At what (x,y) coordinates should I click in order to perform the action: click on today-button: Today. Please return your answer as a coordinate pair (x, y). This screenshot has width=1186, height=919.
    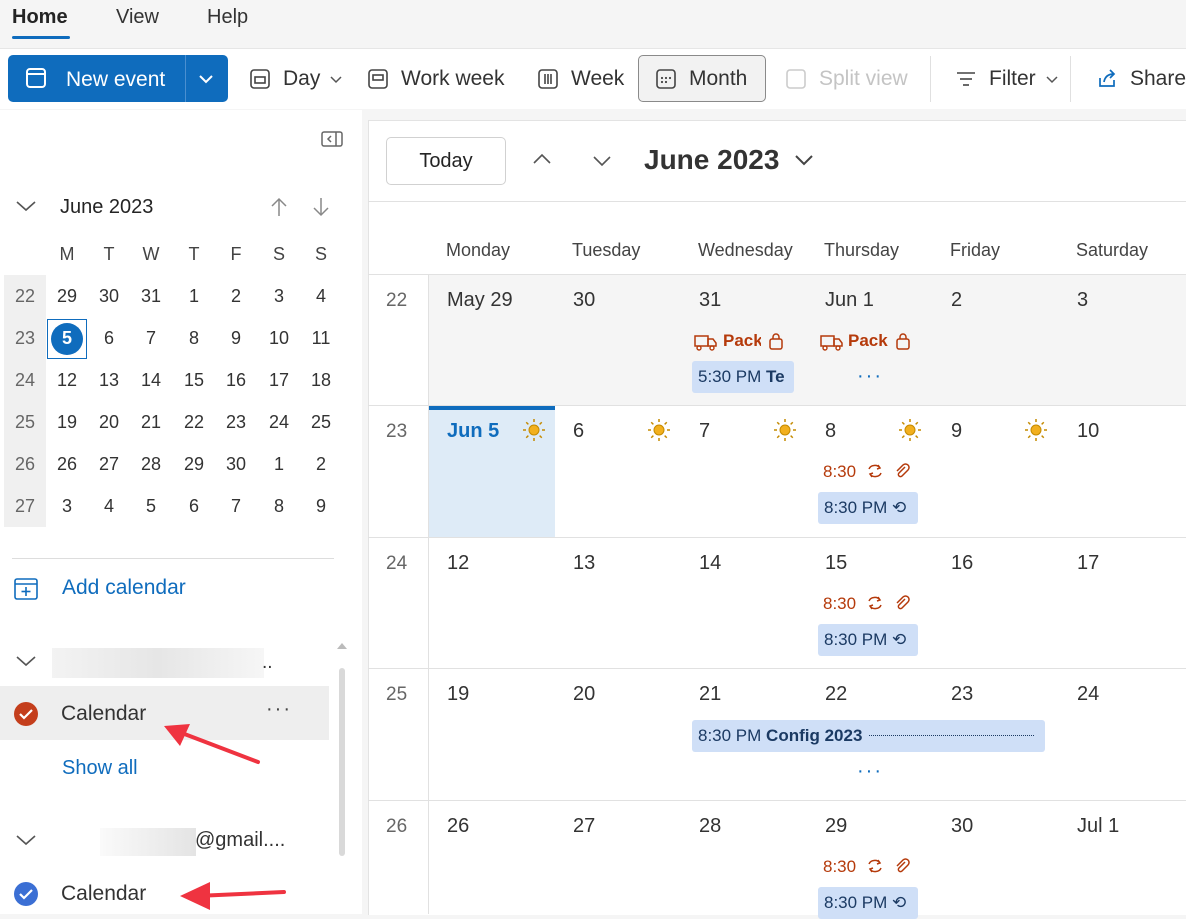
    Looking at the image, I should click on (446, 161).